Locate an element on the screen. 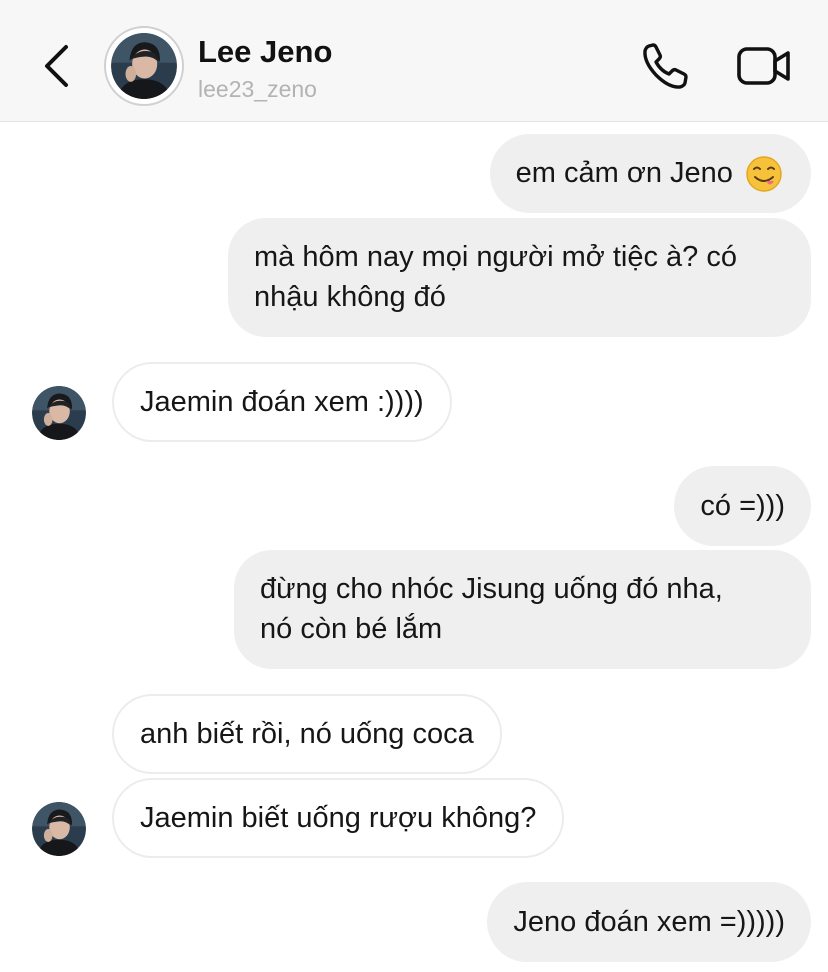 This screenshot has width=828, height=972. incoming-message: anh biết rồi, nó uống coca is located at coordinates (307, 734).